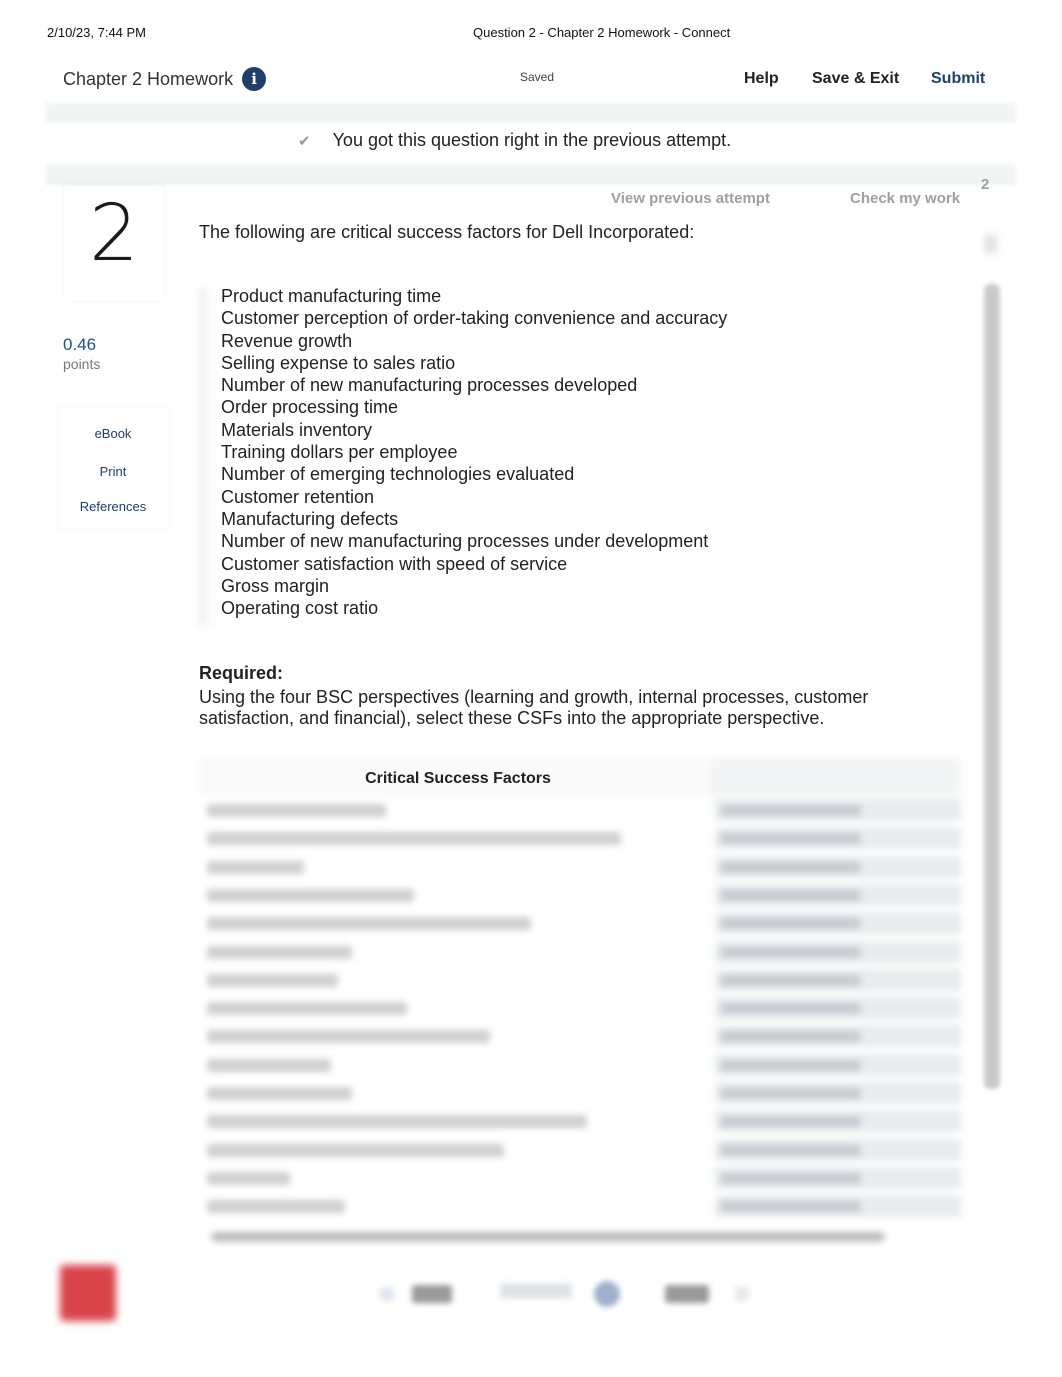  What do you see at coordinates (992, 686) in the screenshot?
I see `scrollbar-thumb` at bounding box center [992, 686].